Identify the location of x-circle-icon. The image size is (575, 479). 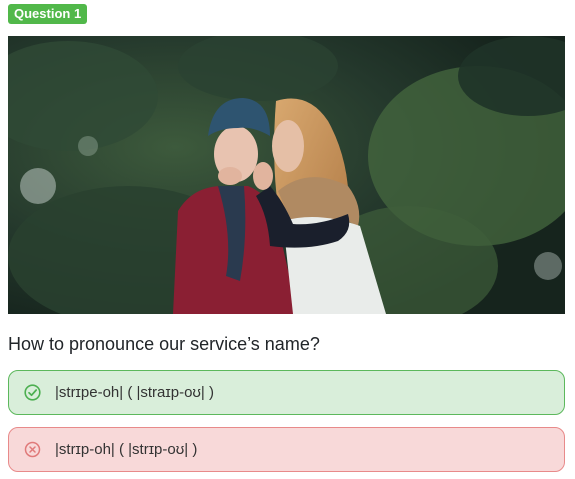
(32, 449).